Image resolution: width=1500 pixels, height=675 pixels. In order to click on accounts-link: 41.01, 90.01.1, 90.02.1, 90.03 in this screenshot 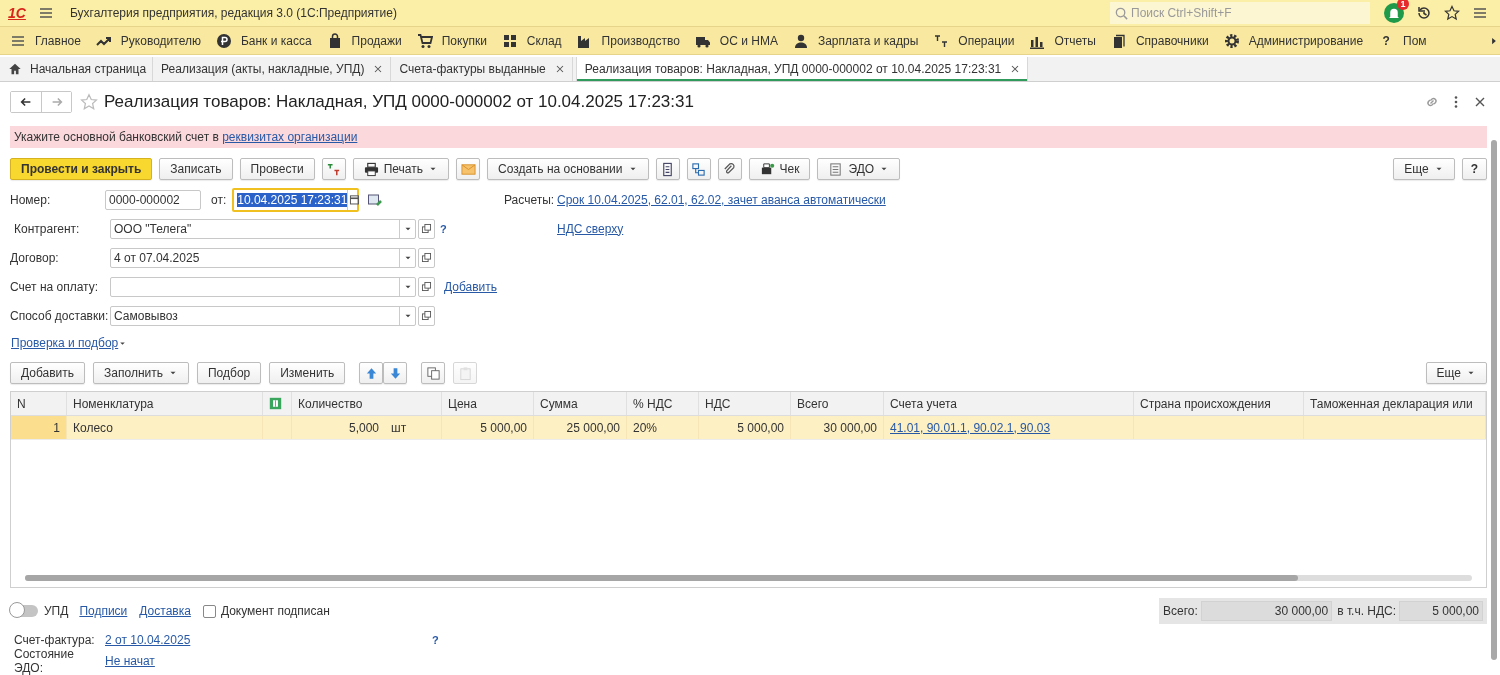, I will do `click(970, 427)`.